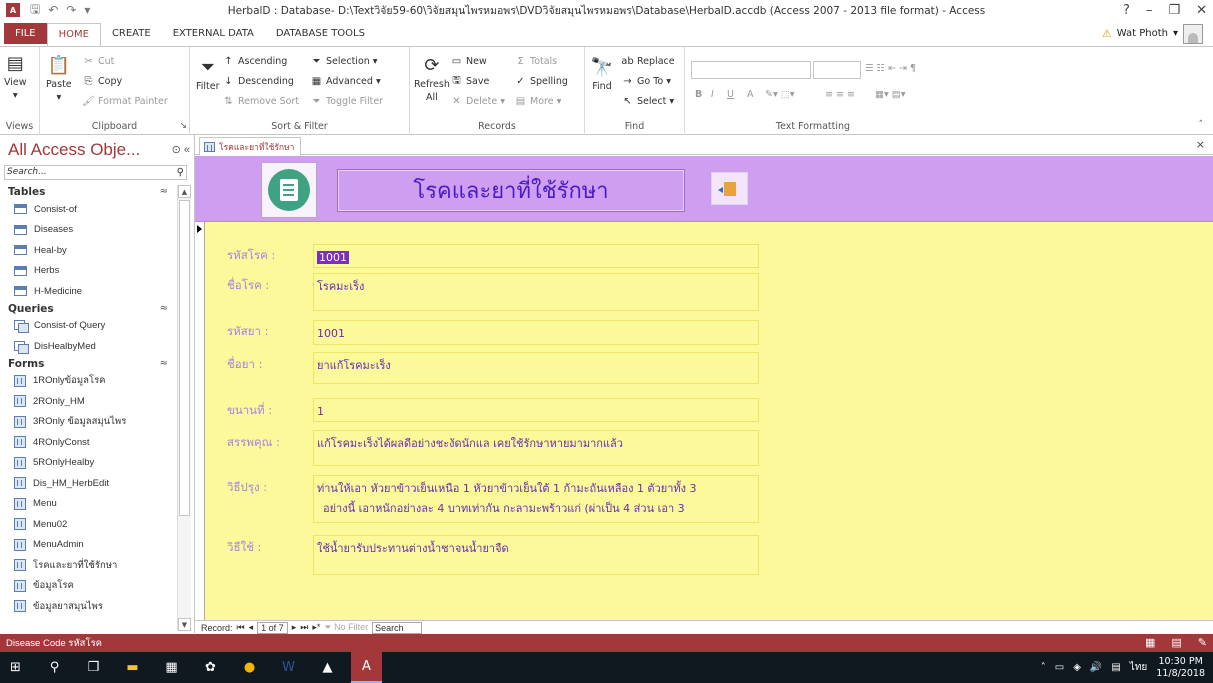  What do you see at coordinates (327, 667) in the screenshot?
I see `photos-icon: ▲` at bounding box center [327, 667].